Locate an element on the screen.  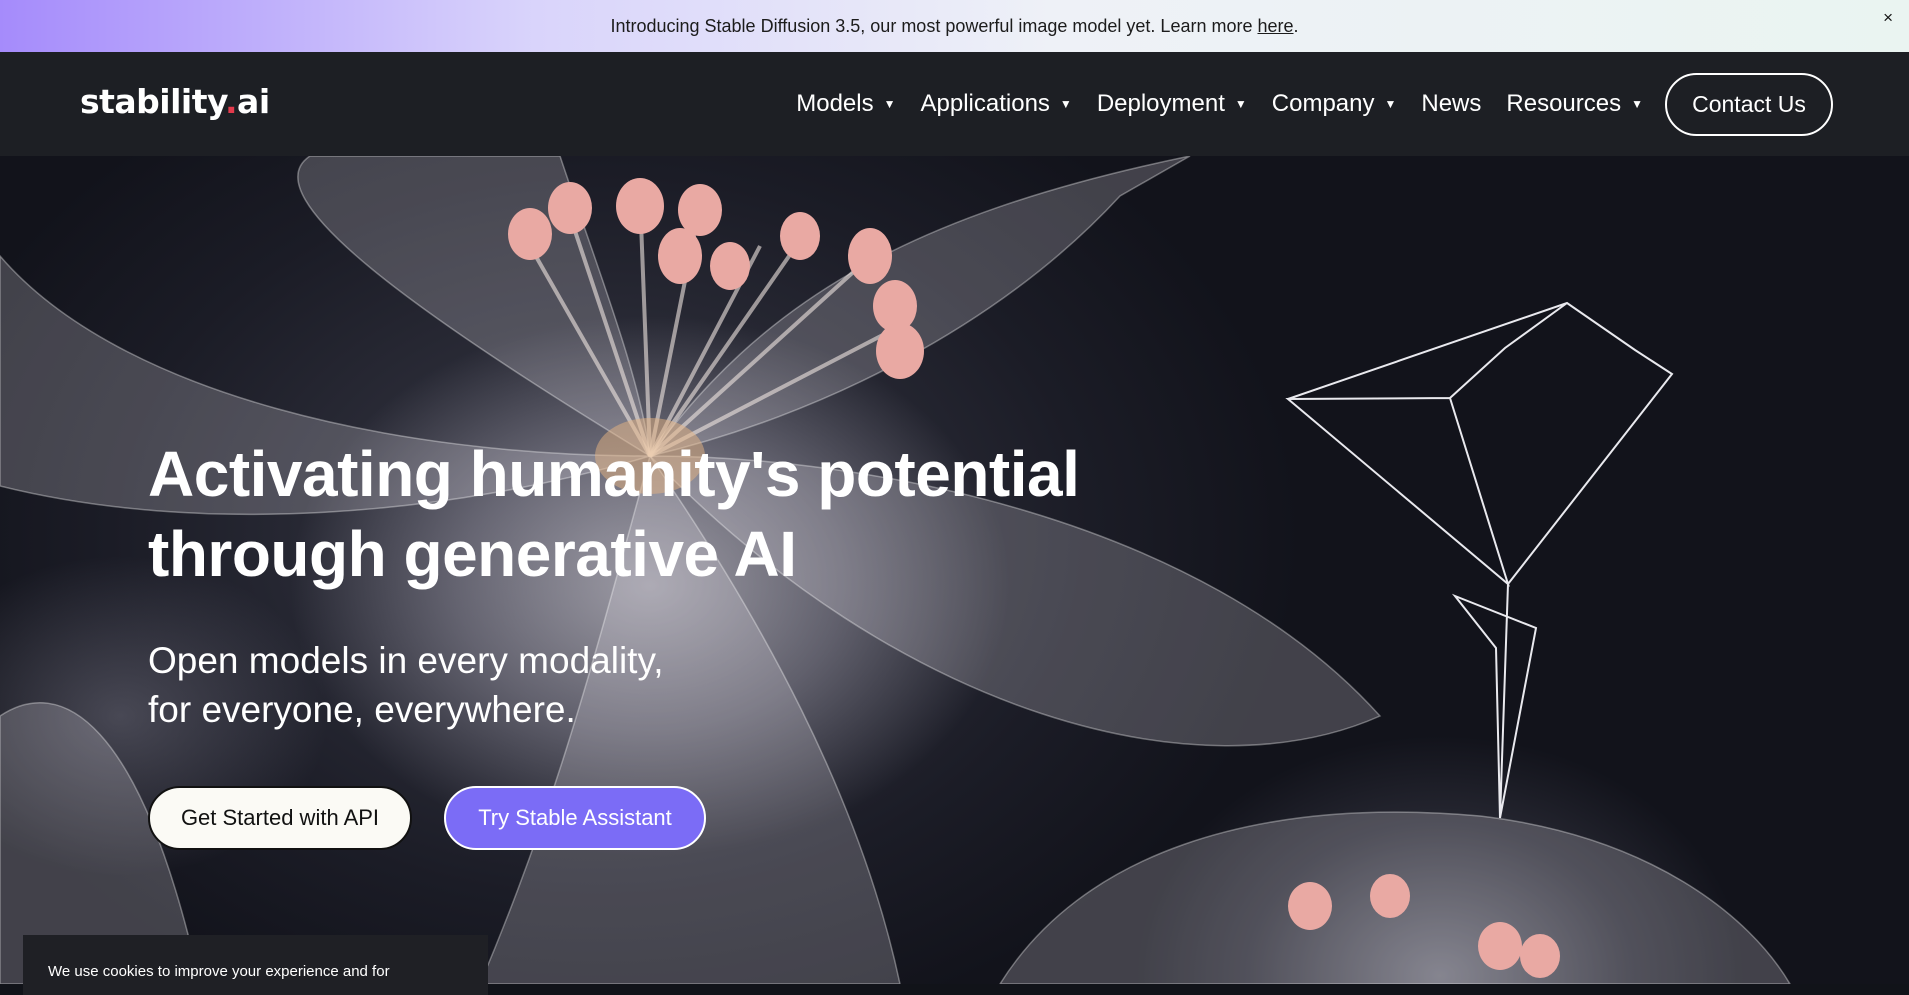
get-started-api-button: Get Started with API is located at coordinates (280, 818).